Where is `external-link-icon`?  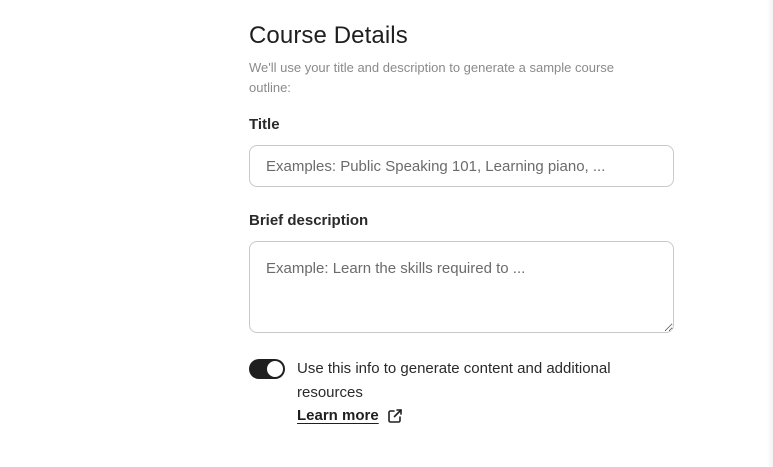 external-link-icon is located at coordinates (394, 415).